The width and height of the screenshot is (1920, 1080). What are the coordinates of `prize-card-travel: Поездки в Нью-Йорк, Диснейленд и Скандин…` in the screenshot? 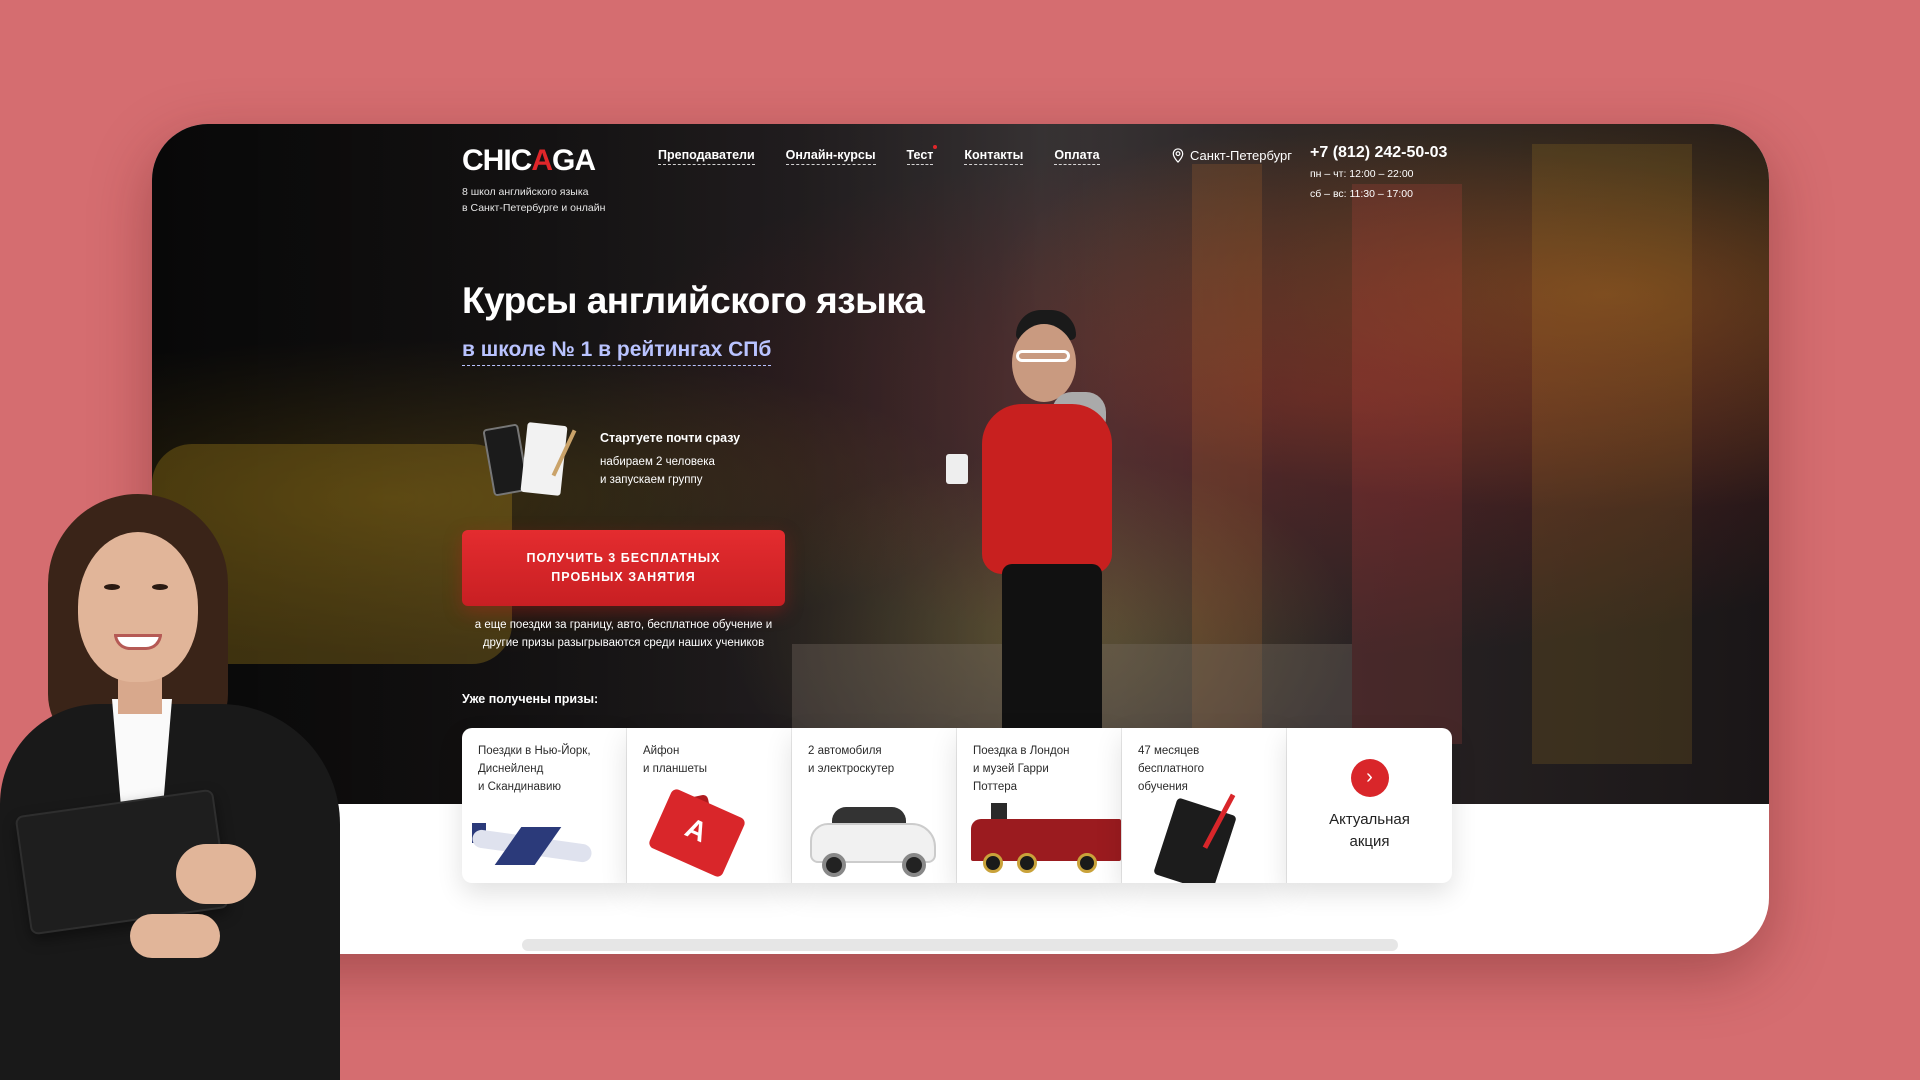 It's located at (544, 805).